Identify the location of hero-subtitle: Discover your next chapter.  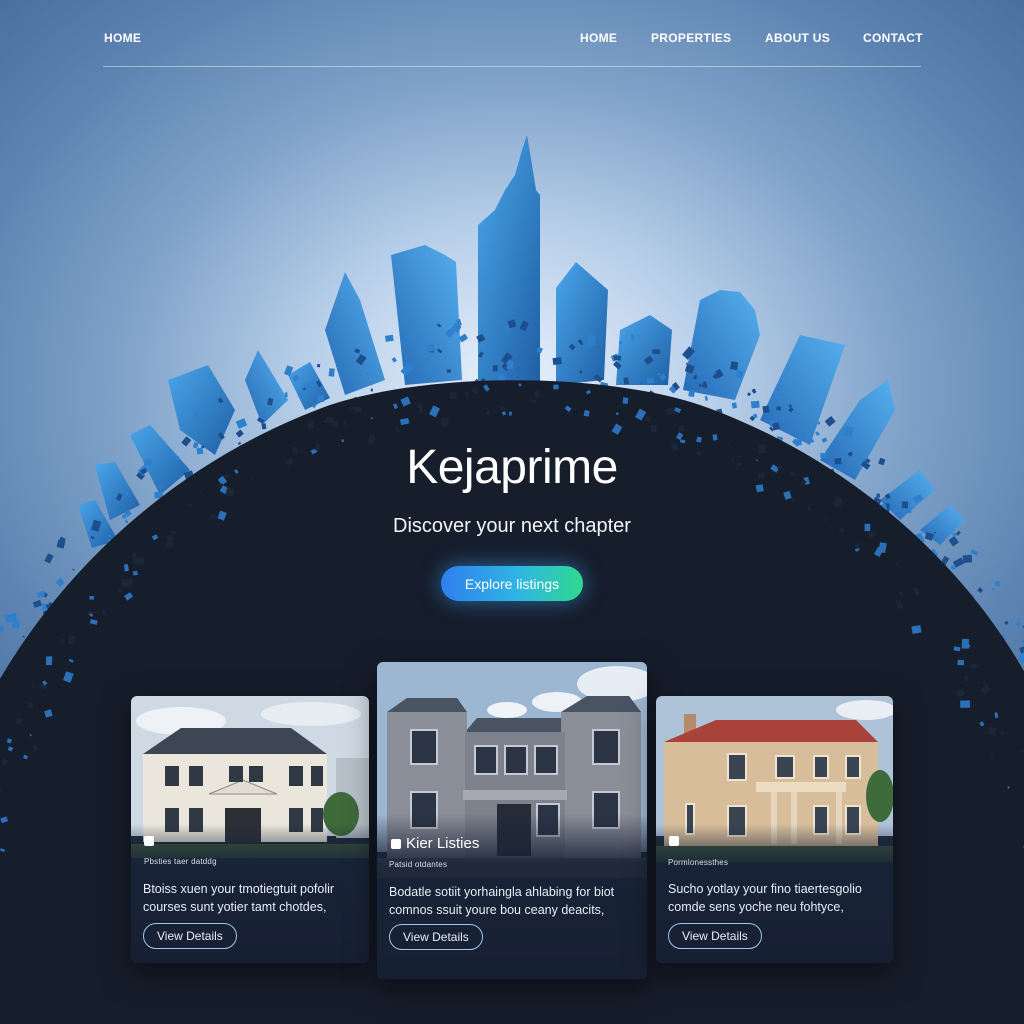
(512, 526).